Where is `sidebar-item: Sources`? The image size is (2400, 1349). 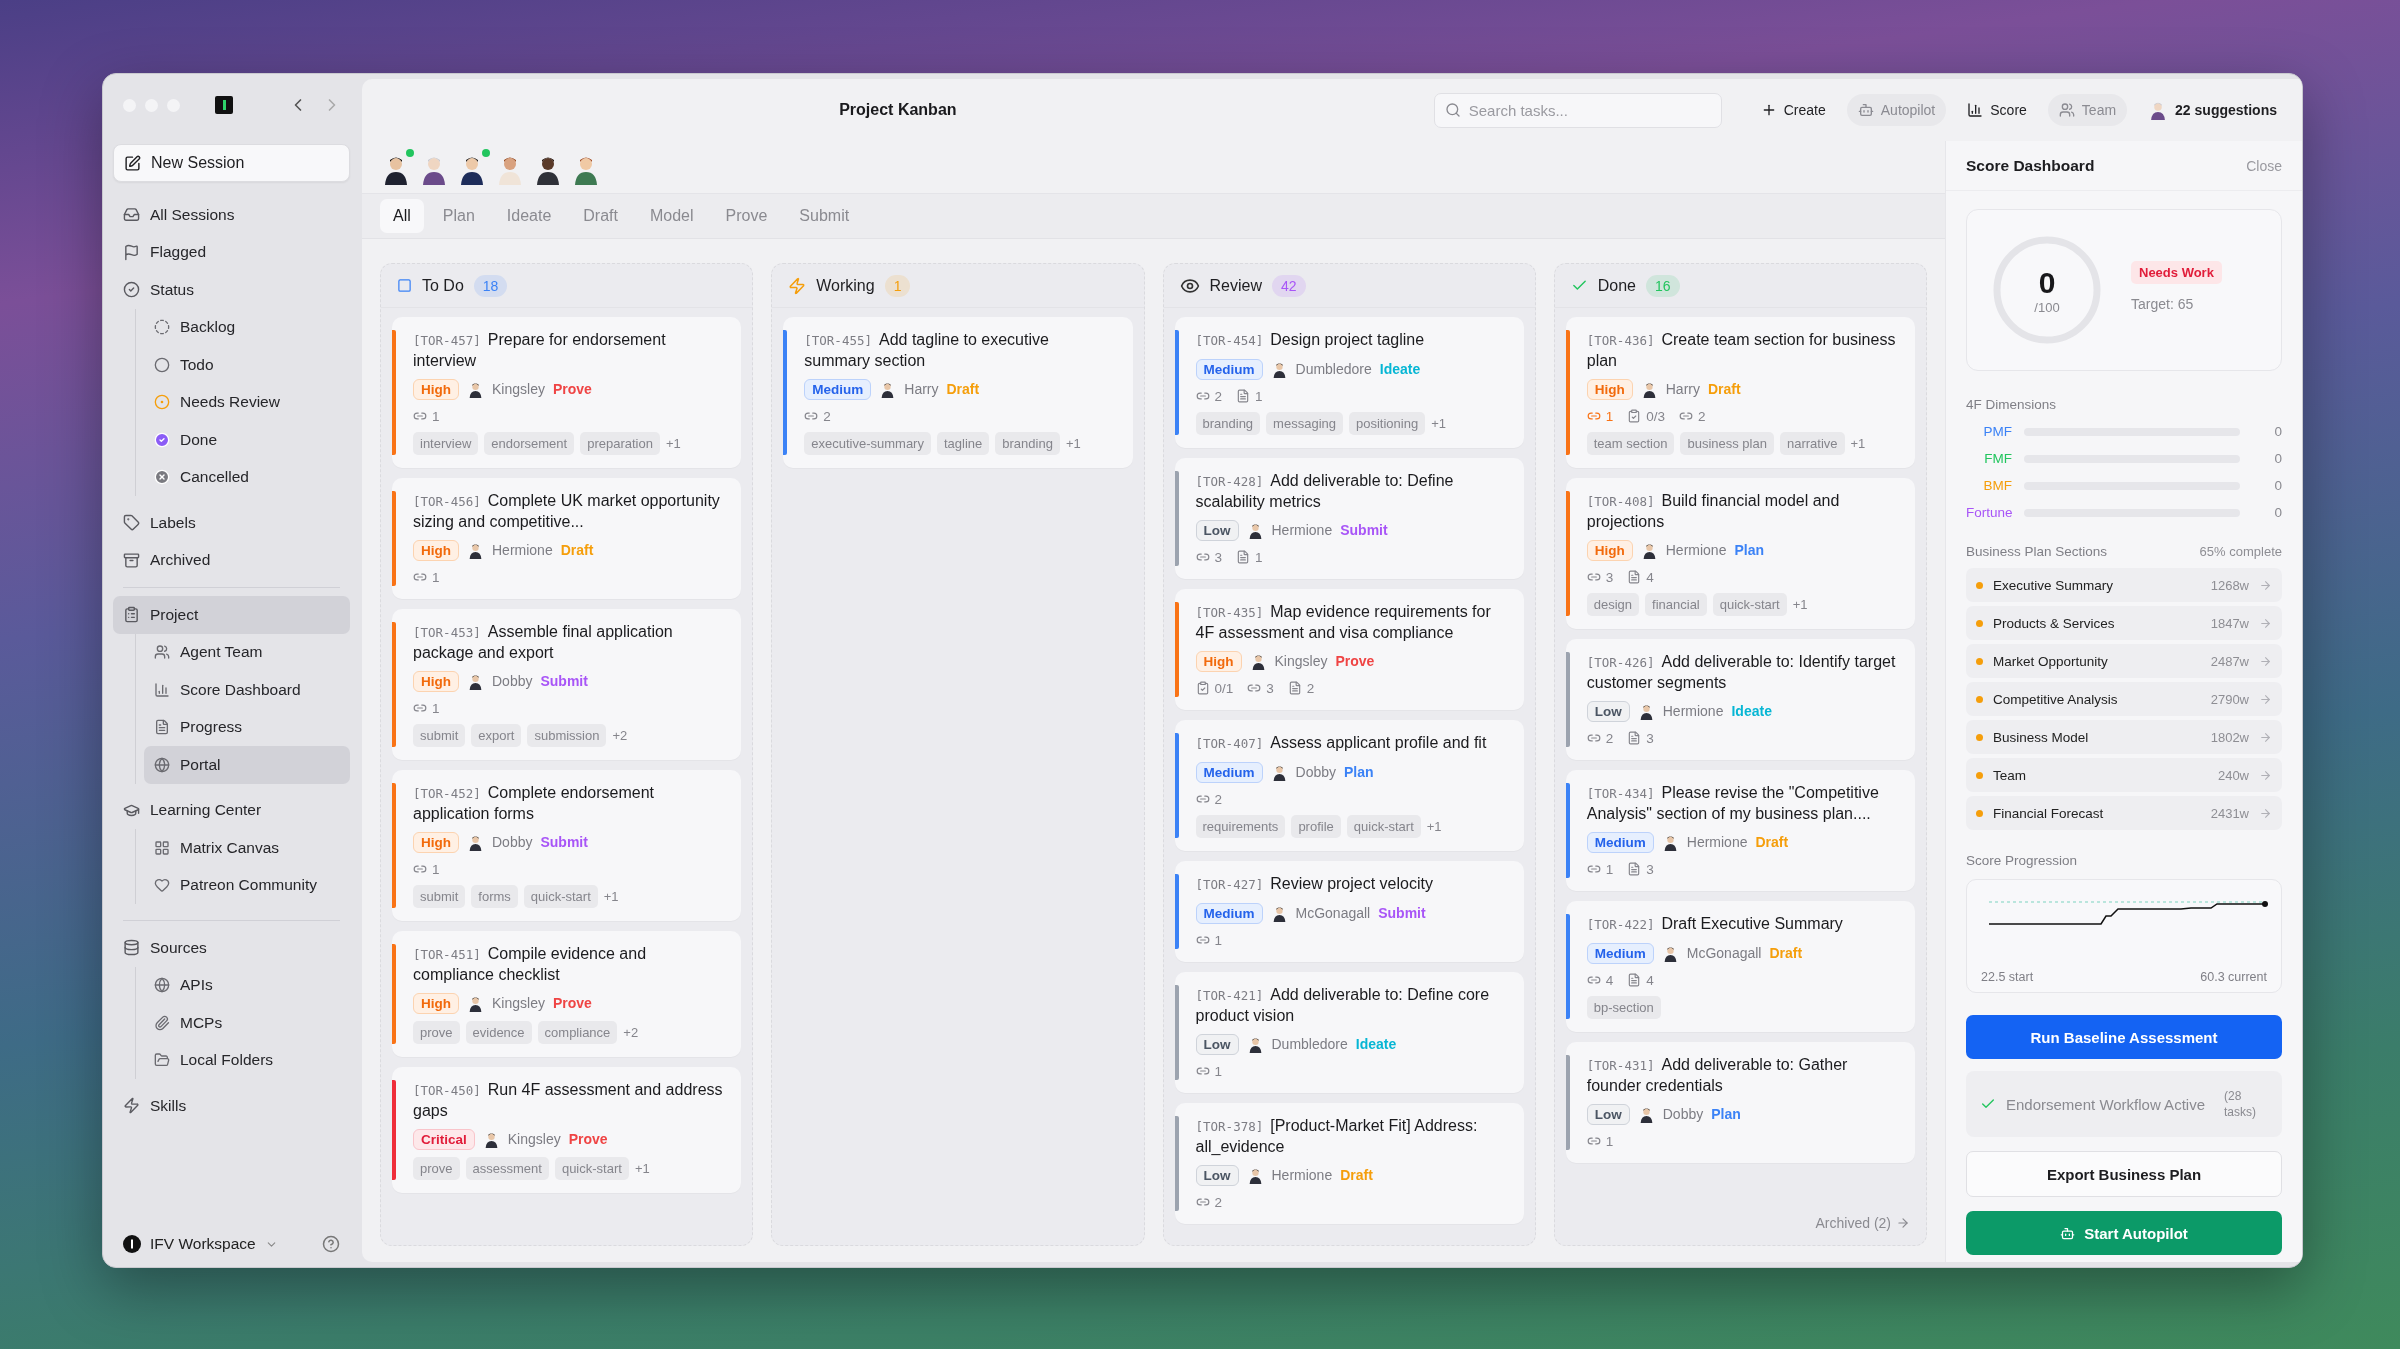 sidebar-item: Sources is located at coordinates (231, 948).